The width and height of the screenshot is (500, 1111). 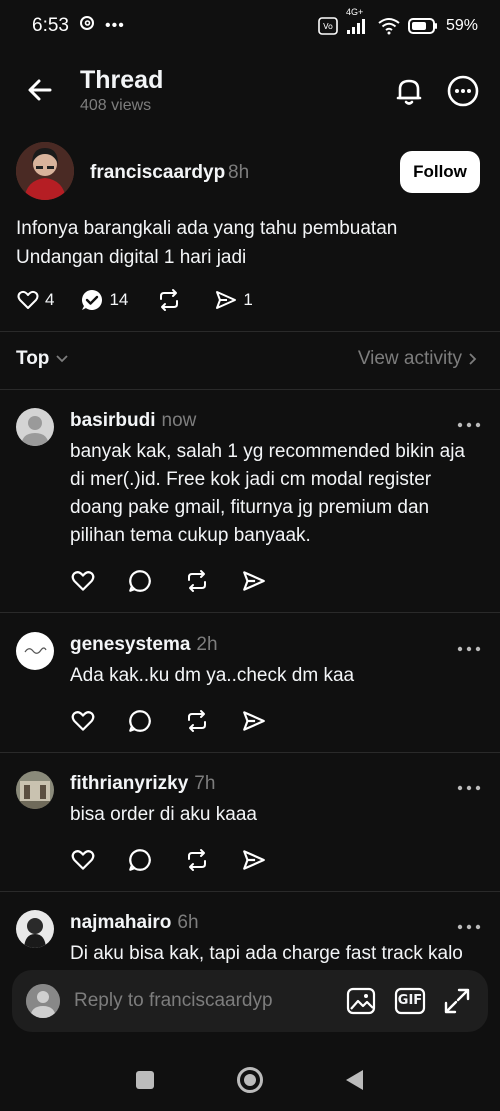 What do you see at coordinates (157, 173) in the screenshot?
I see `post-username: franciscaardyp` at bounding box center [157, 173].